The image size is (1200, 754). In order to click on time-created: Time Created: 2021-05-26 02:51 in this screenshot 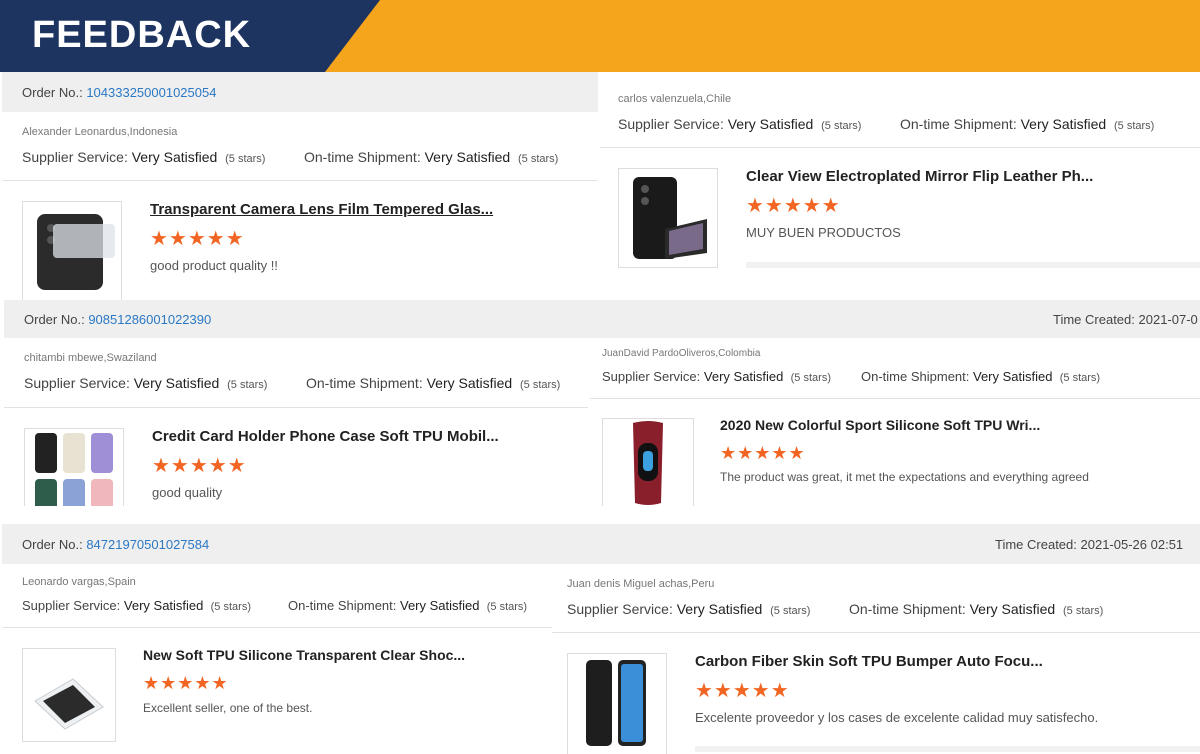, I will do `click(1089, 544)`.